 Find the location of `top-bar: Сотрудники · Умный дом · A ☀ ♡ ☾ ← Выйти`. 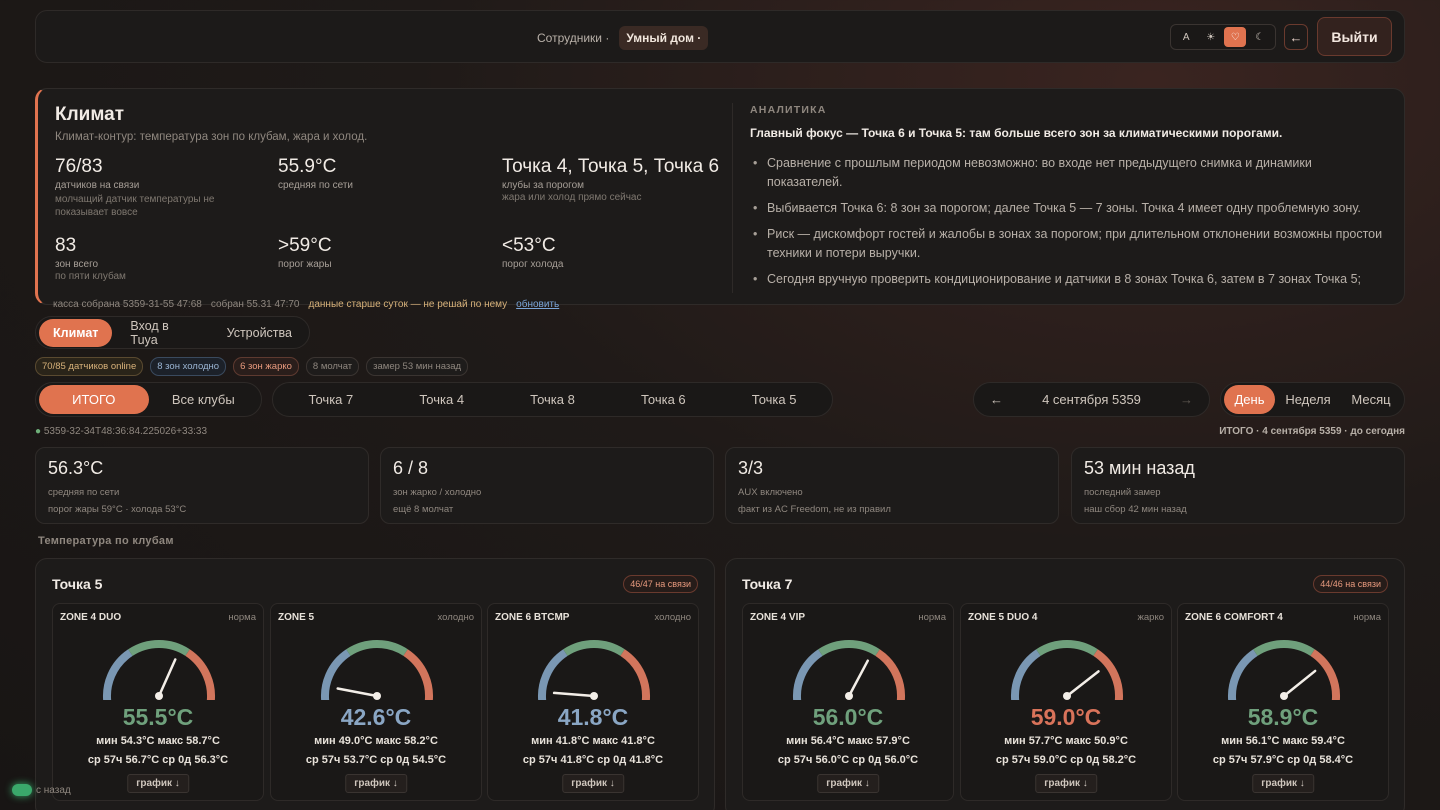

top-bar: Сотрудники · Умный дом · A ☀ ♡ ☾ ← Выйти is located at coordinates (720, 36).